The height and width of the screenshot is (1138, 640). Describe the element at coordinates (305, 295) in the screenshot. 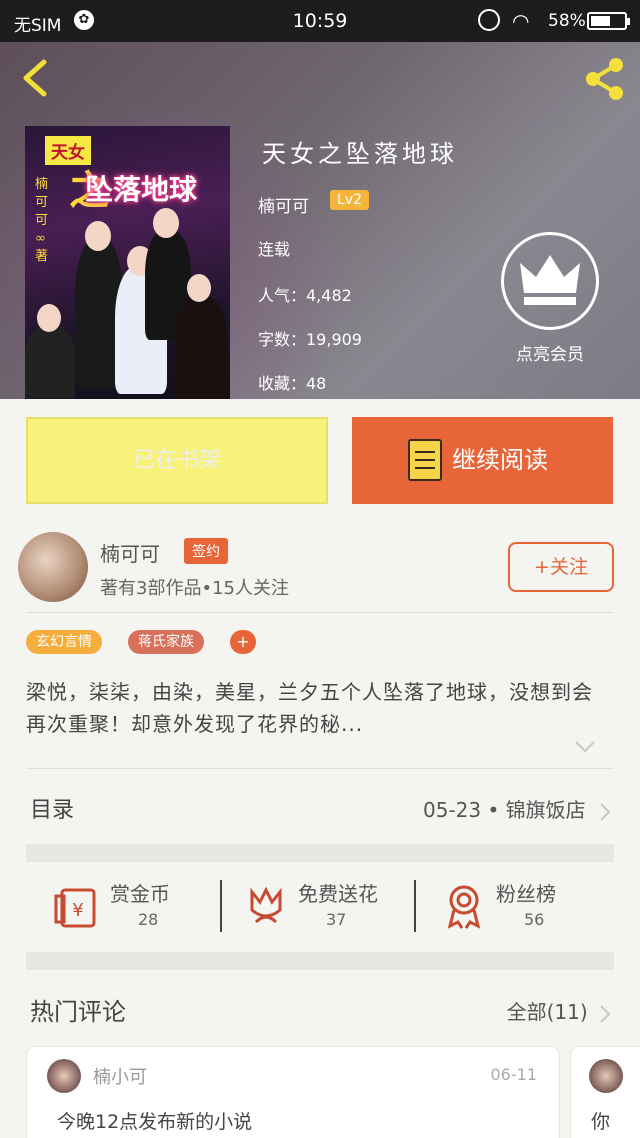

I see `book-popularity: 人气：4,482` at that location.